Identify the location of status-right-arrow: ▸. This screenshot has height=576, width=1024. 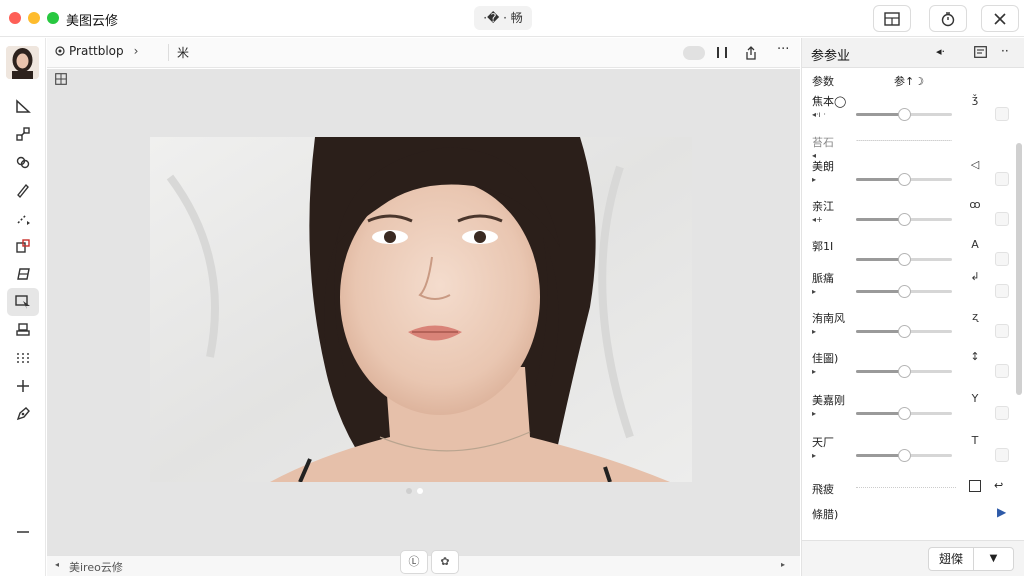
(783, 564).